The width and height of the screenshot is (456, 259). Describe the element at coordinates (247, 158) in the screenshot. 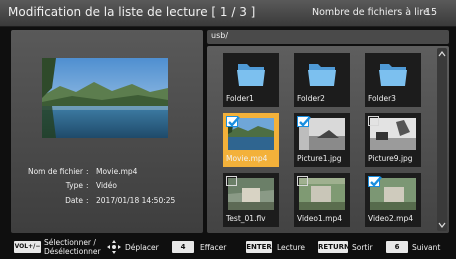

I see `grid-item-label: Movie.mp4` at that location.